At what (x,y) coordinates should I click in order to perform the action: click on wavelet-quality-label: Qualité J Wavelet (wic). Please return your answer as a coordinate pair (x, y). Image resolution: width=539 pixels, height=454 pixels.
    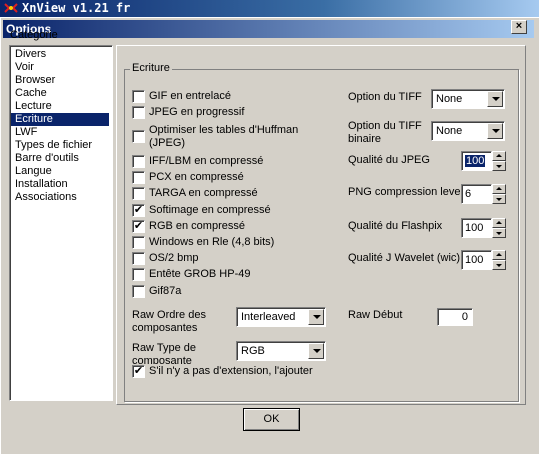
    Looking at the image, I should click on (404, 258).